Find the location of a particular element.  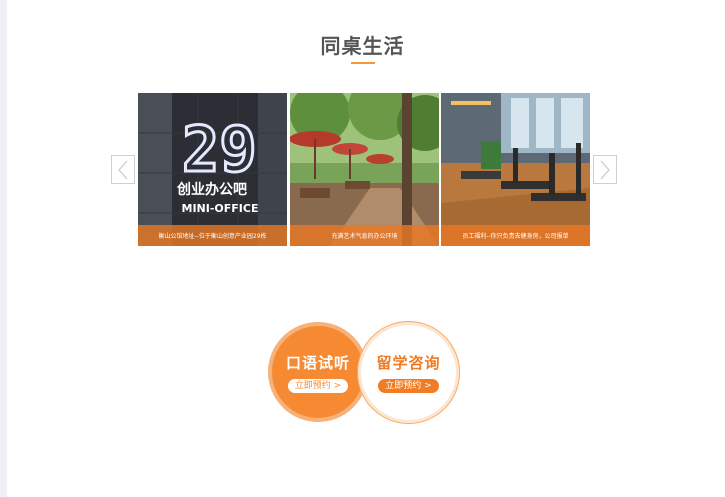

title-underline is located at coordinates (363, 63).